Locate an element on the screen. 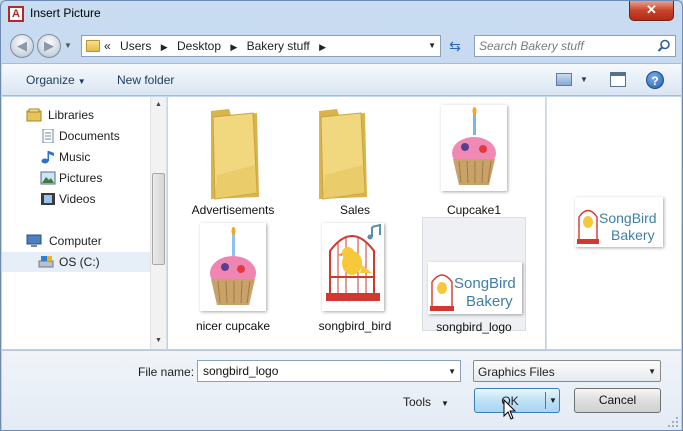 The width and height of the screenshot is (683, 431). file-item-advertisements: Advertisements is located at coordinates (233, 158).